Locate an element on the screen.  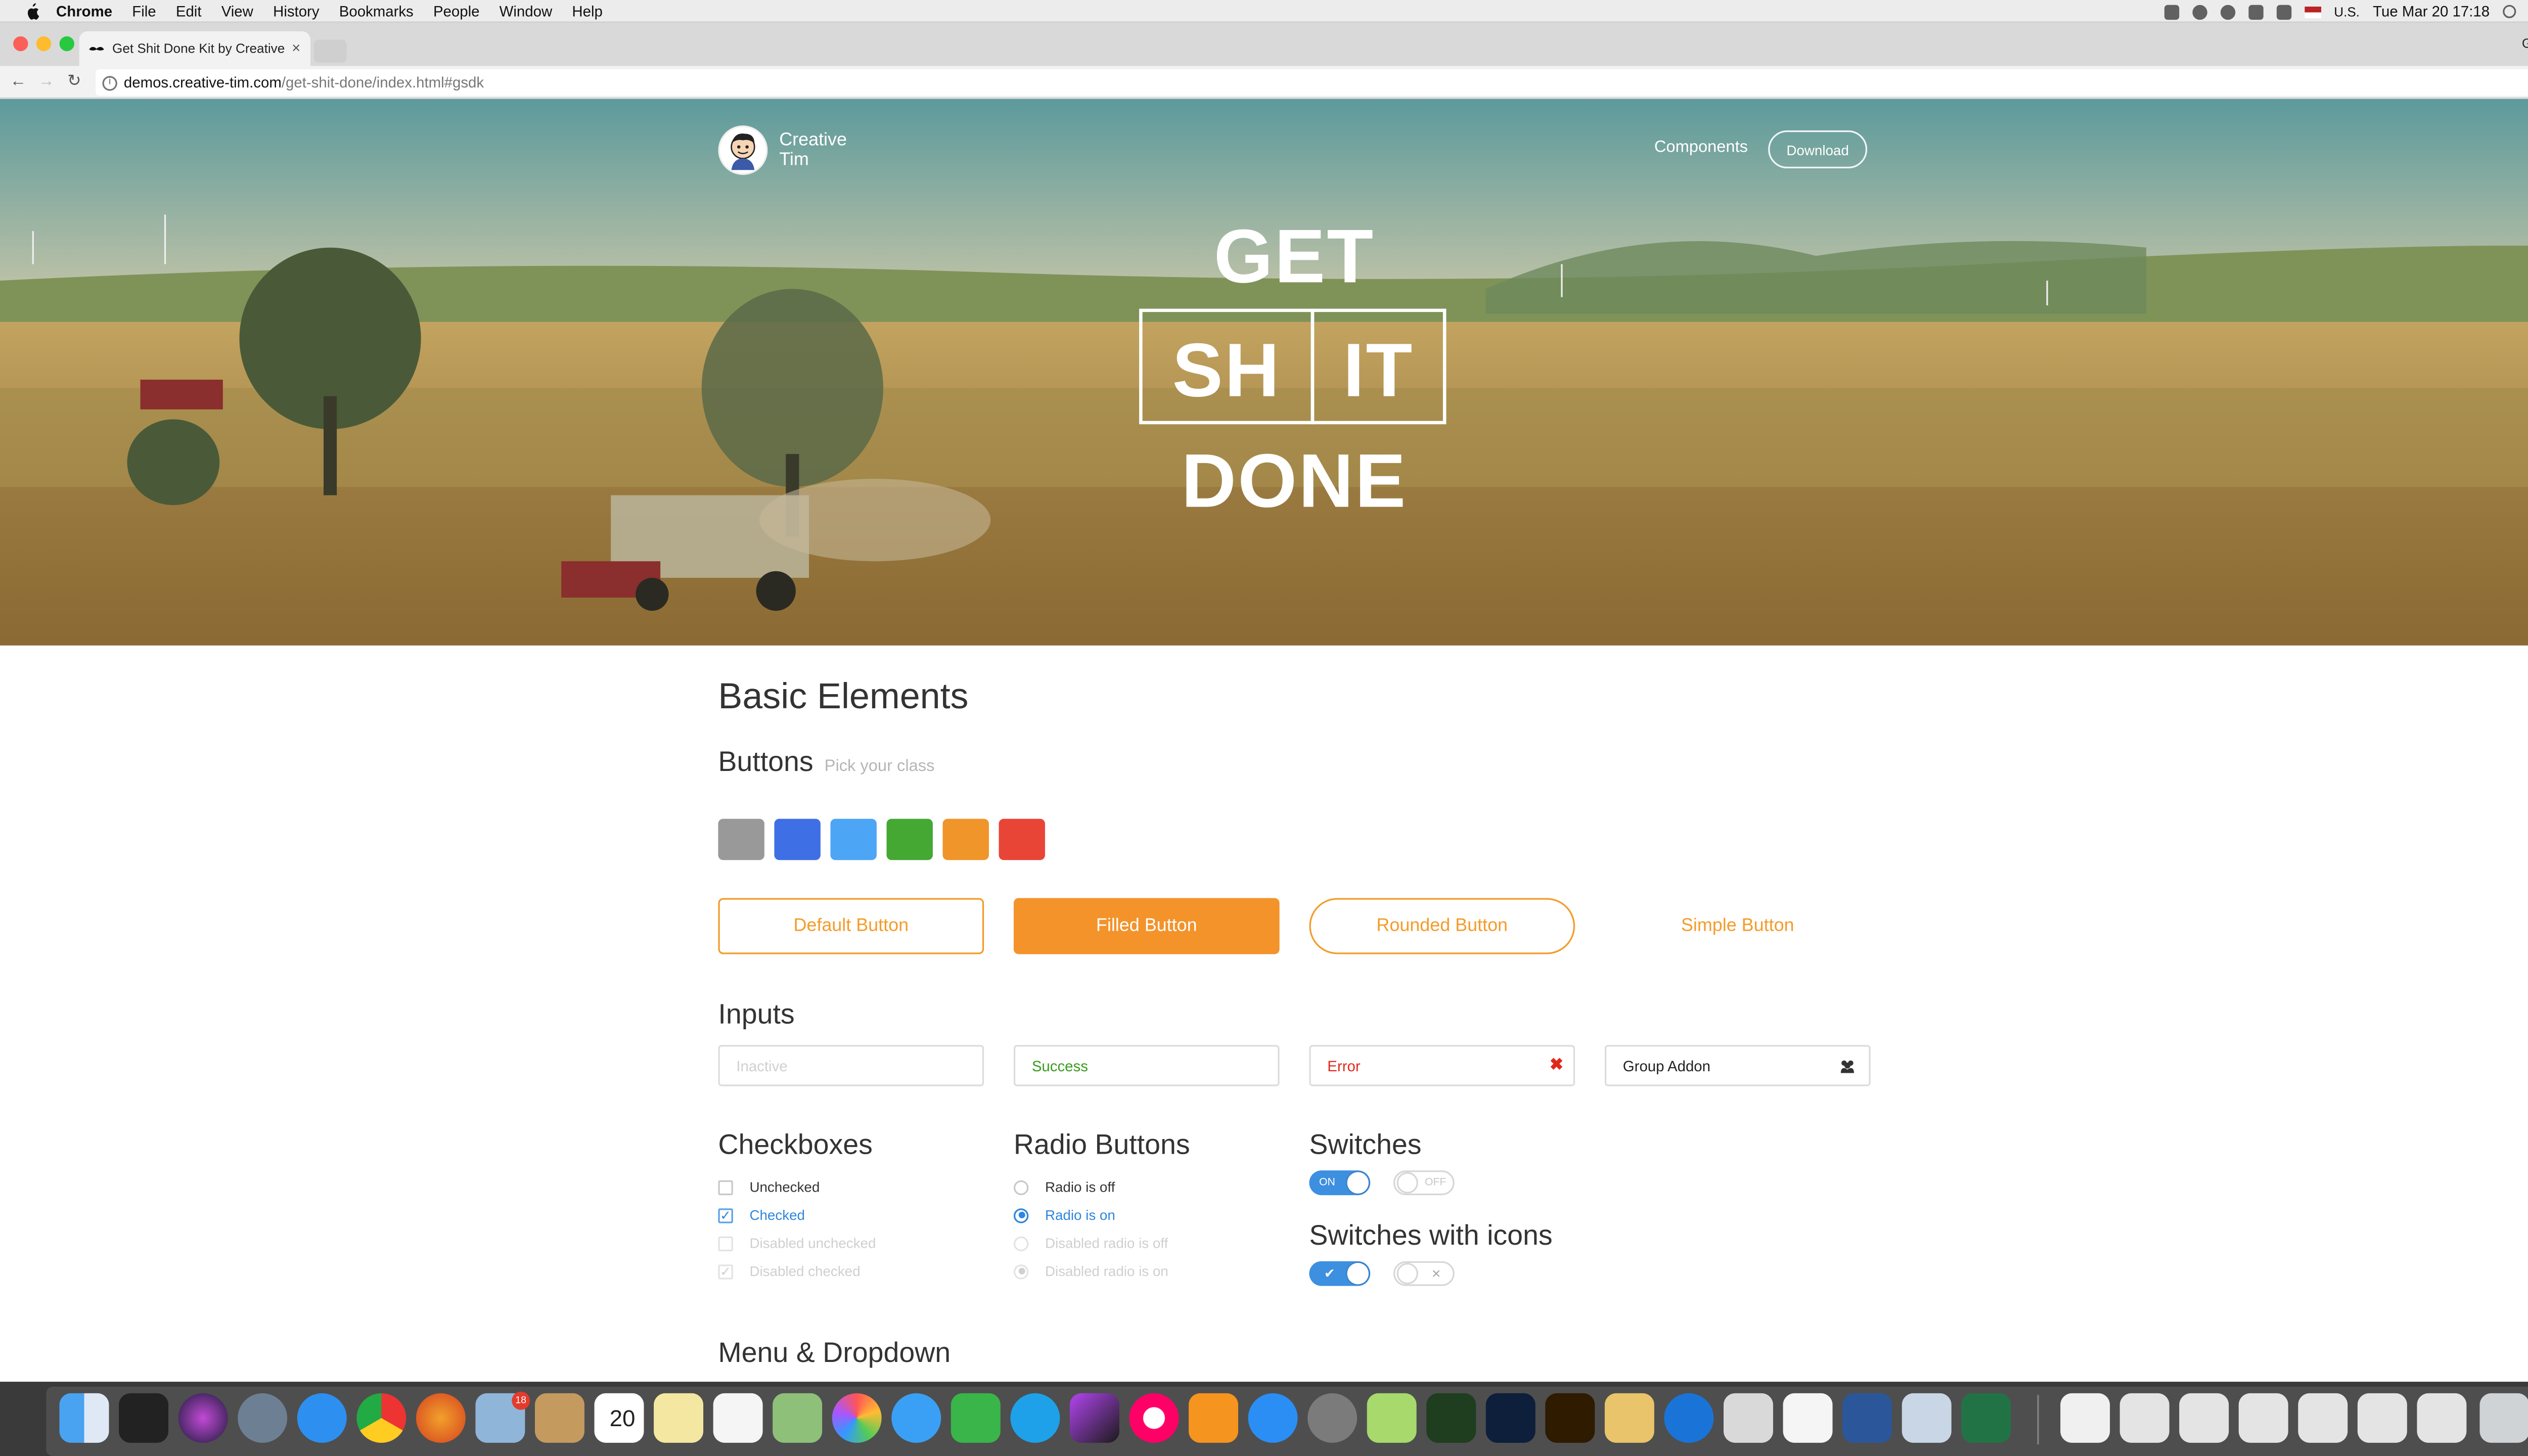
checkbox-box-icon is located at coordinates (726, 1187).